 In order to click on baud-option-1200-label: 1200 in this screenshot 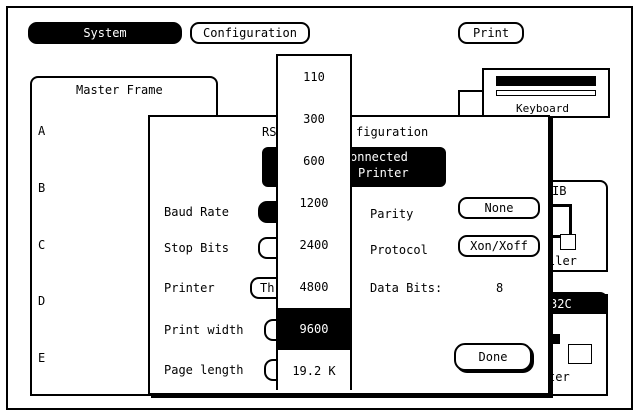, I will do `click(314, 203)`.